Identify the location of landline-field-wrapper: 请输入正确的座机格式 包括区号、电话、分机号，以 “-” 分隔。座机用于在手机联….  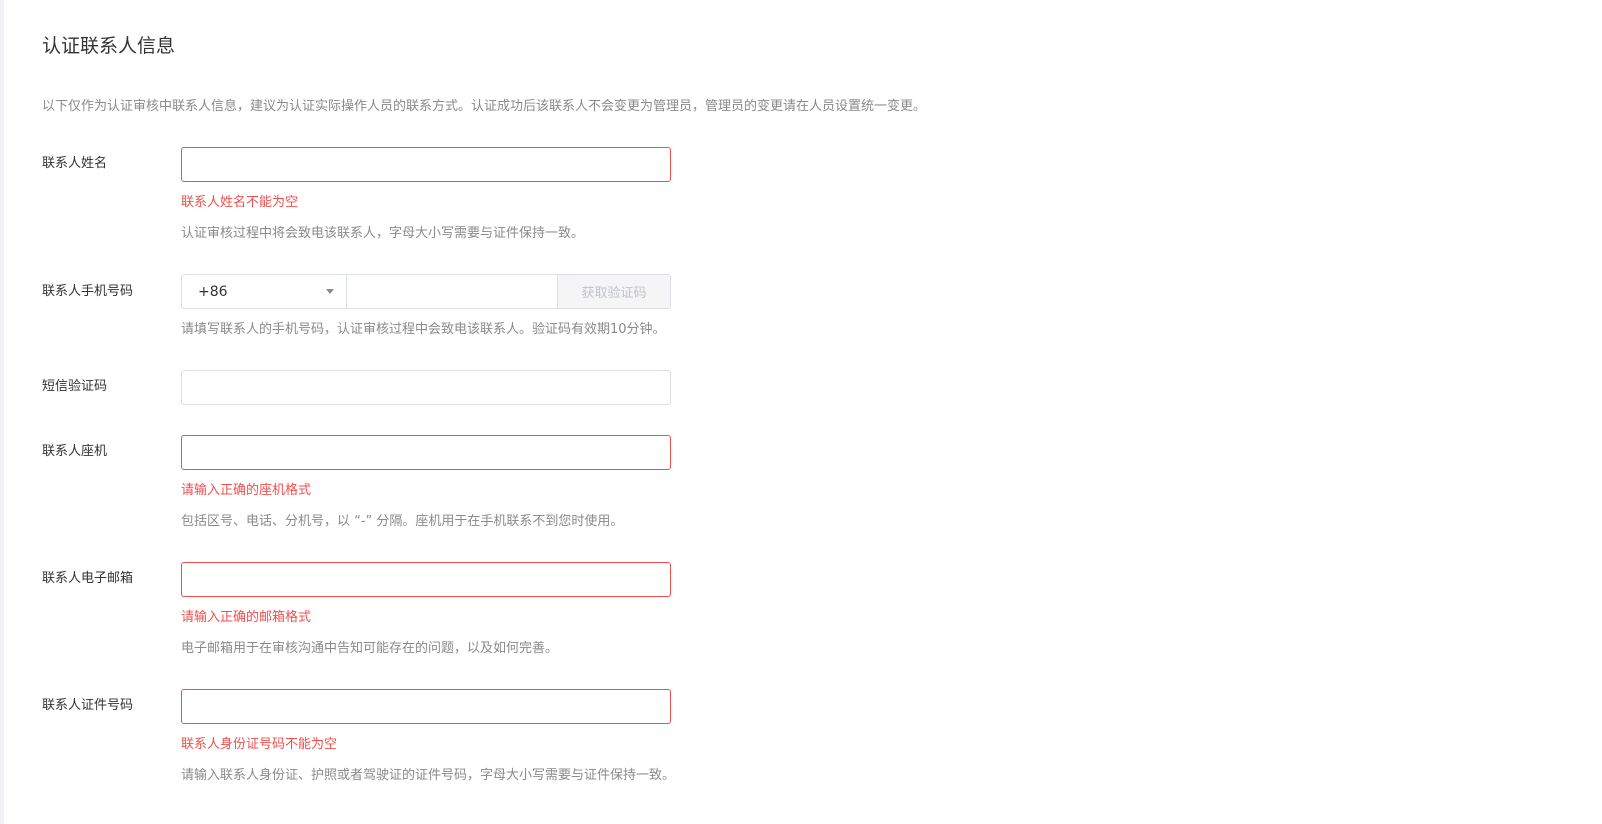
(426, 482).